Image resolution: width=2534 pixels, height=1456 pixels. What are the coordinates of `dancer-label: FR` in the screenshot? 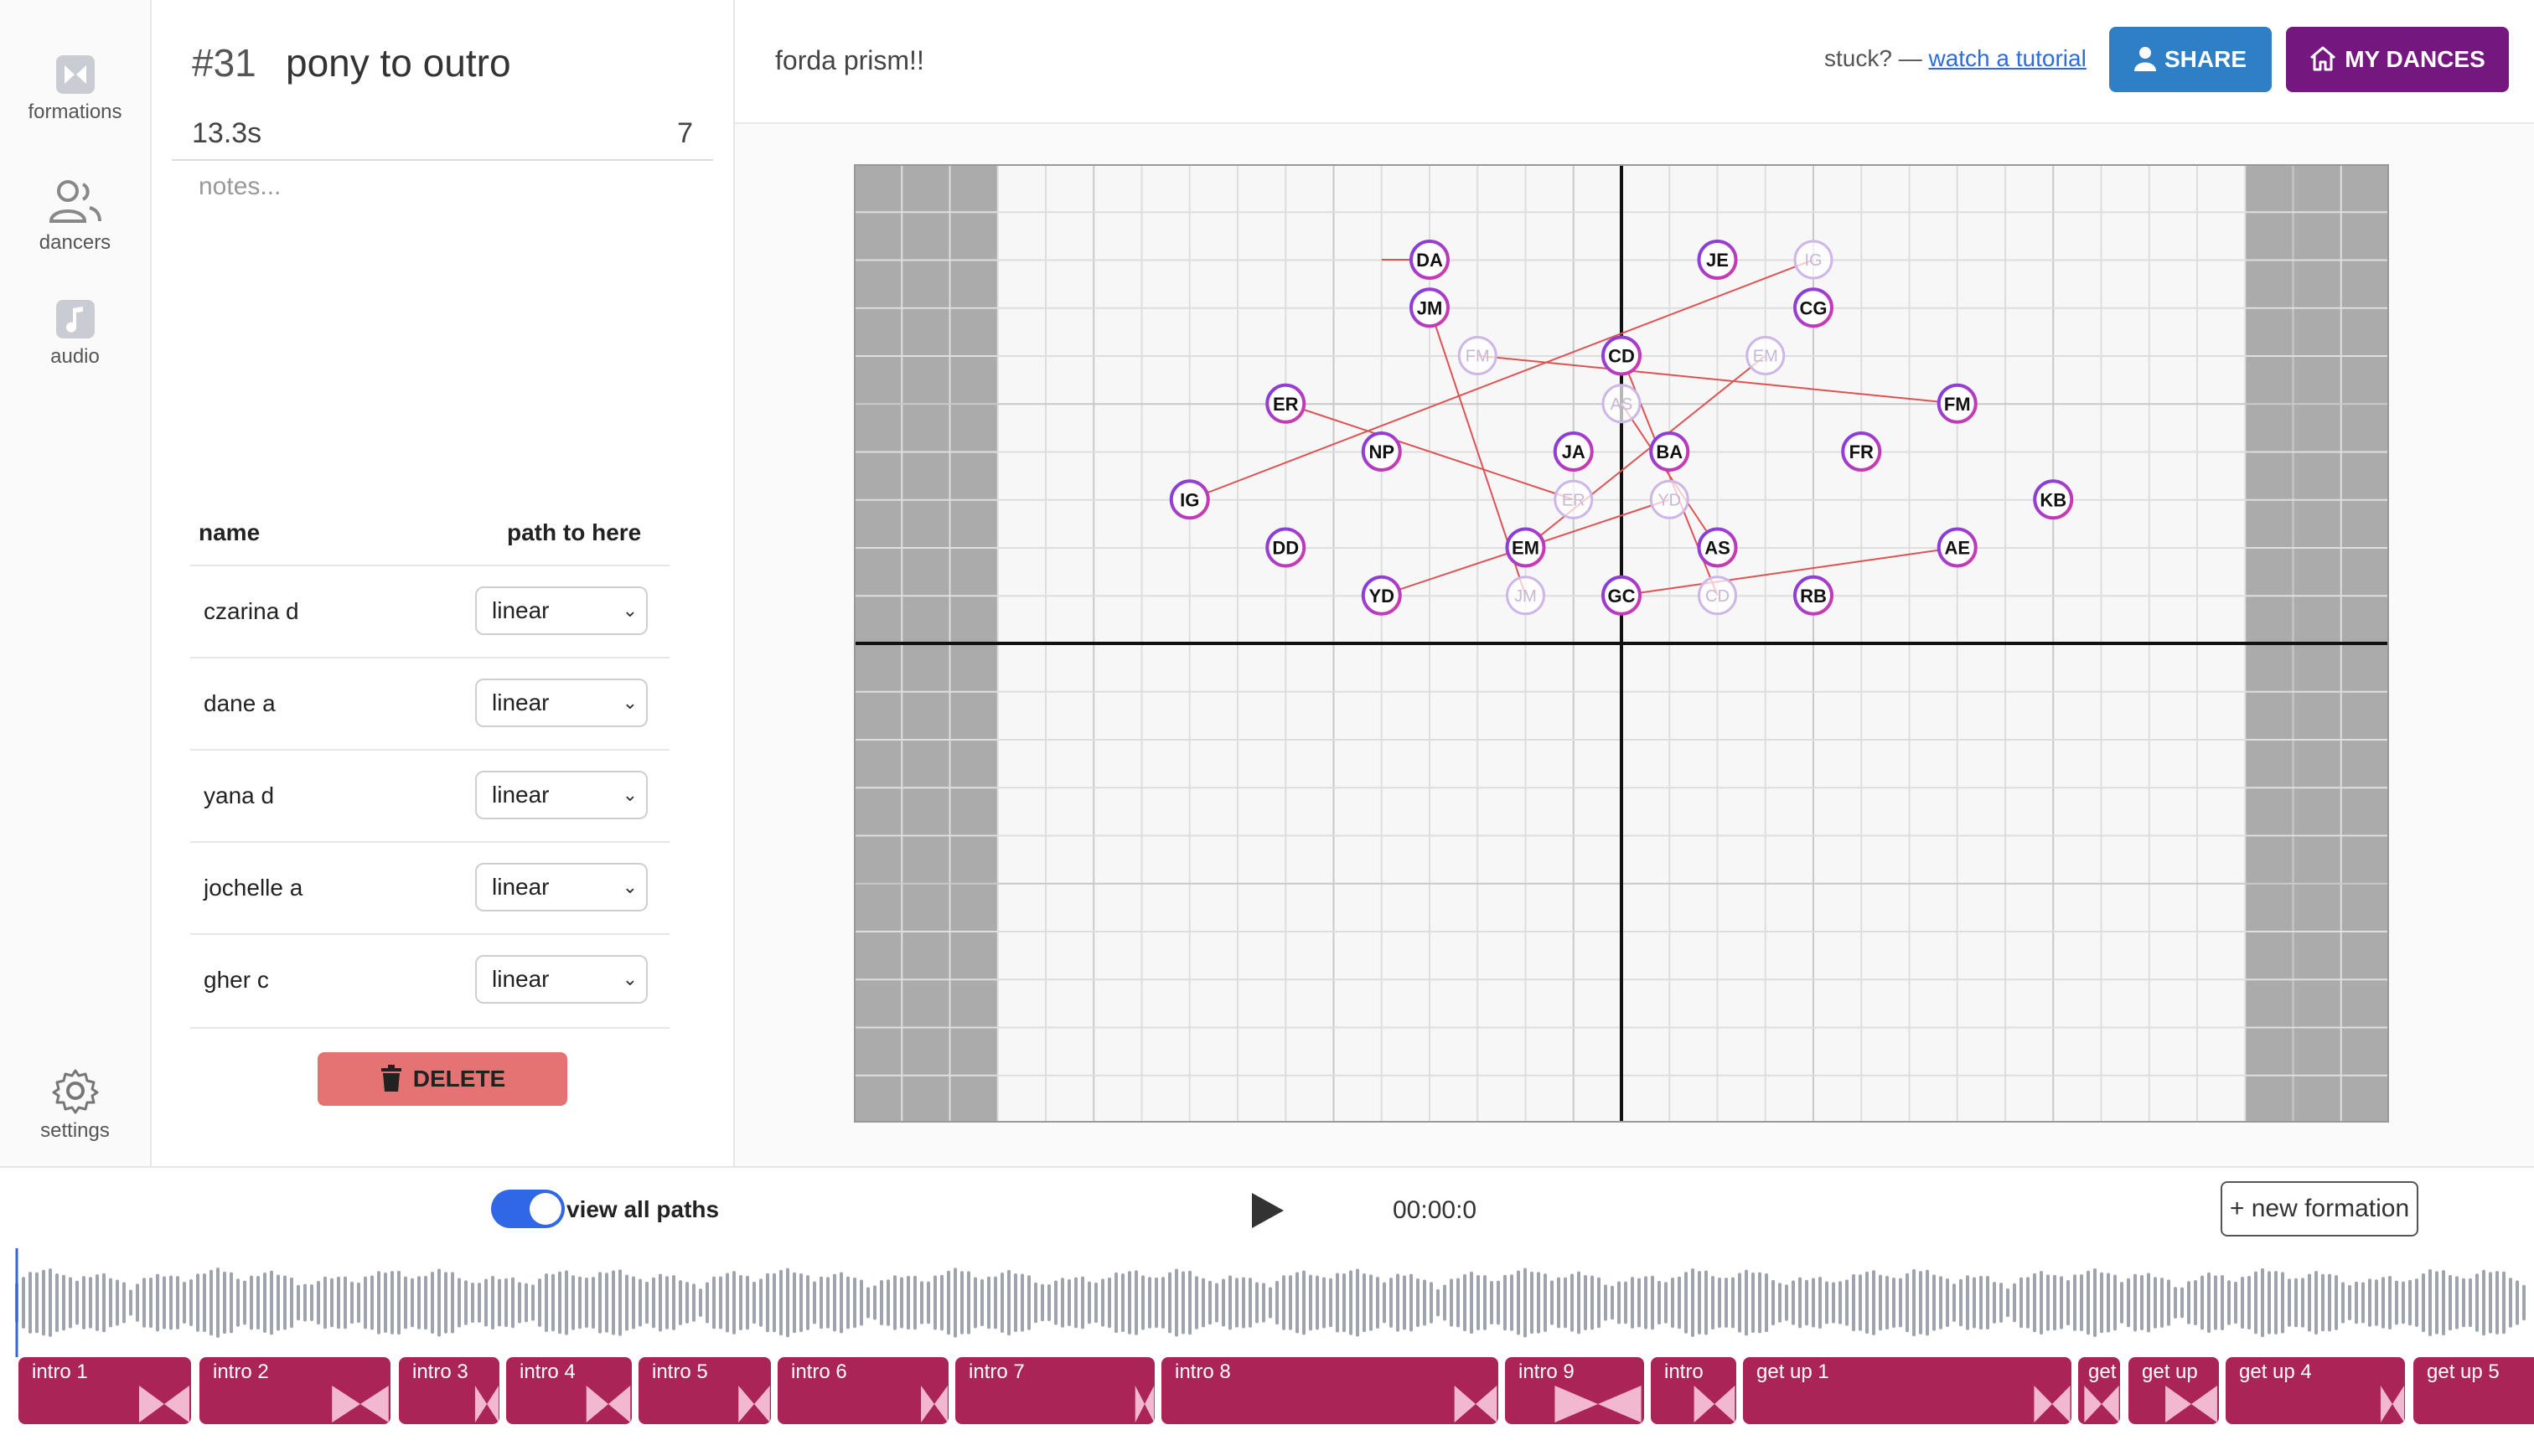 It's located at (1861, 451).